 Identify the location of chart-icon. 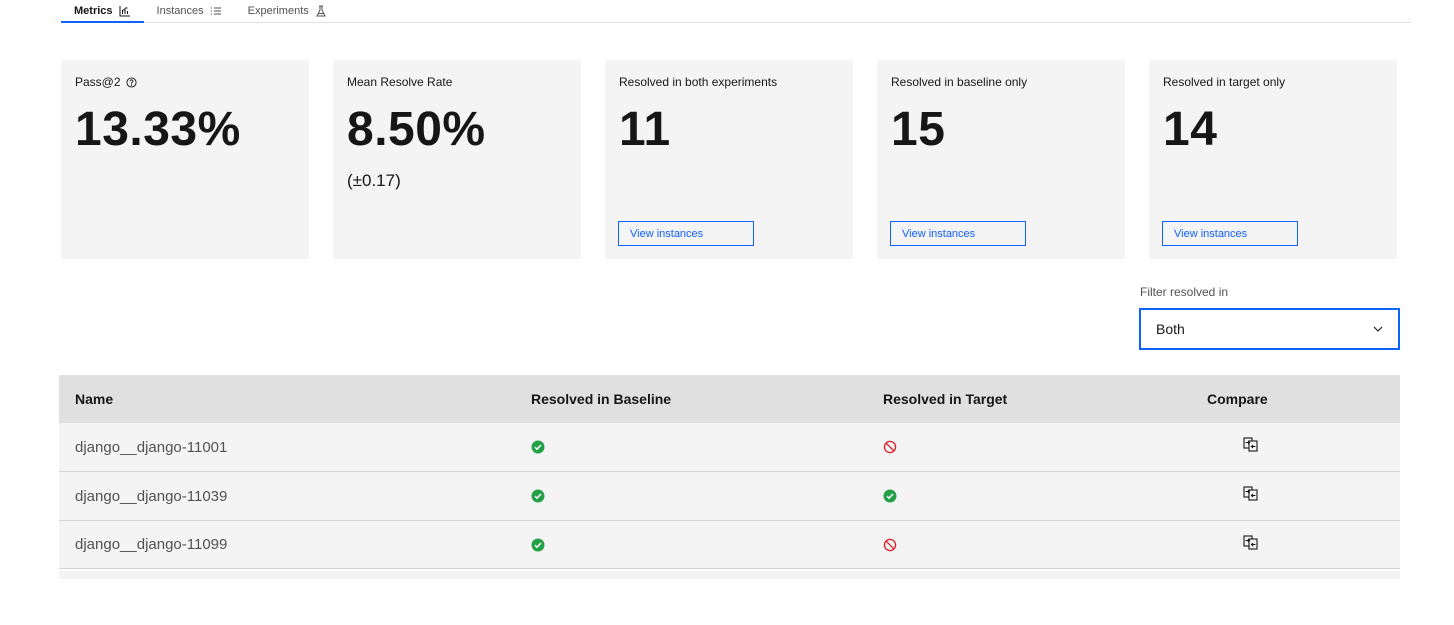
(125, 11).